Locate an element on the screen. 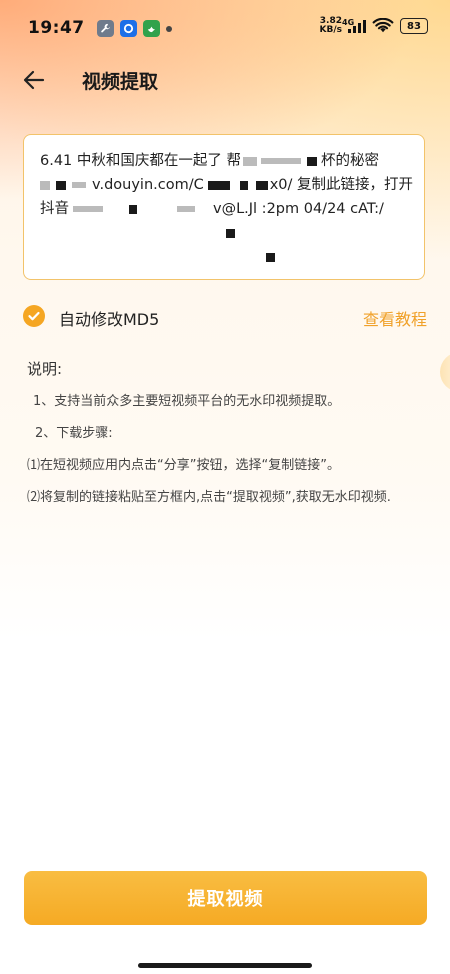 The width and height of the screenshot is (450, 974). bird-app-icon is located at coordinates (151, 28).